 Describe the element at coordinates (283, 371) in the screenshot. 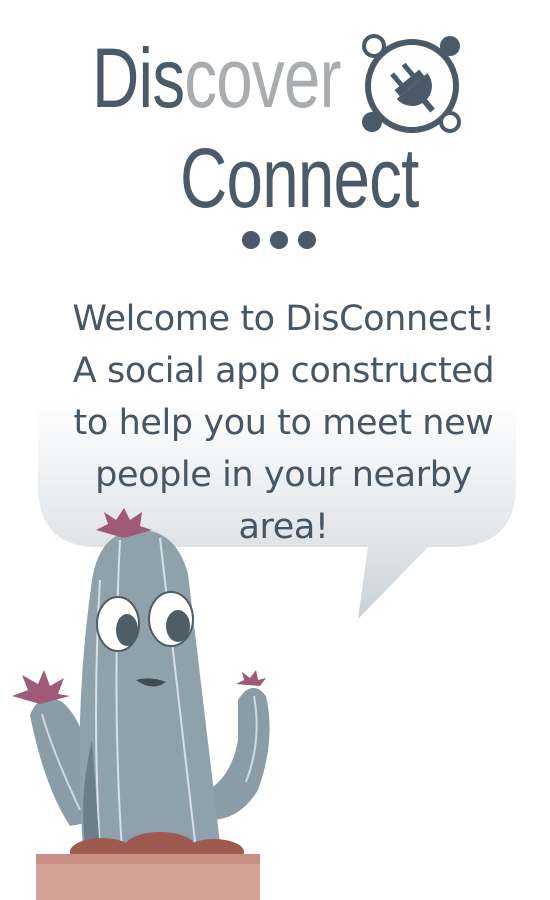

I see `welcome-line: A social app constructed` at that location.